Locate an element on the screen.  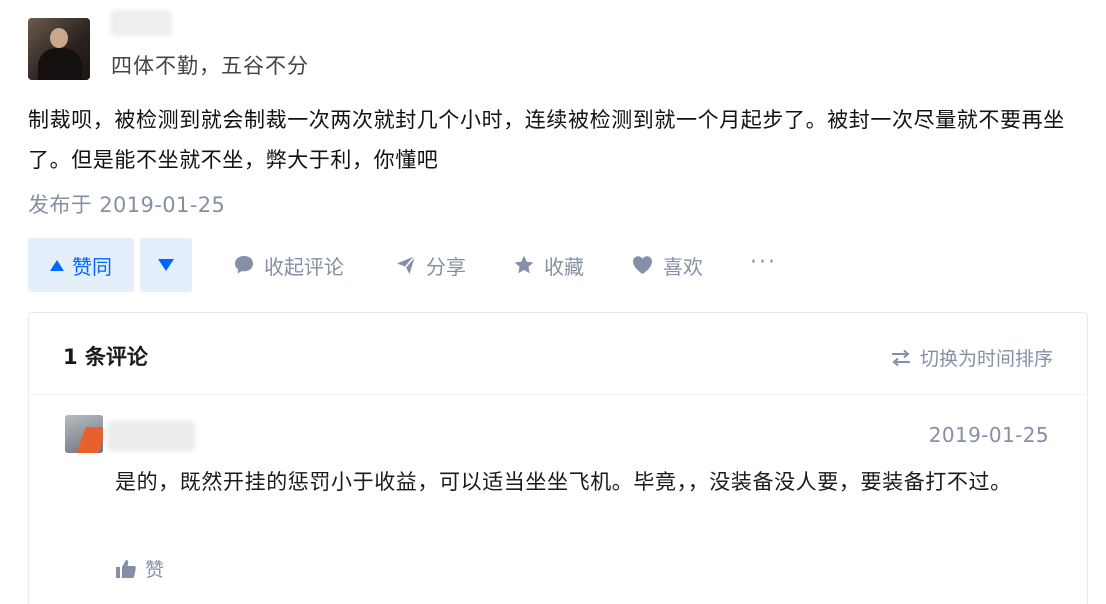
downvote-button is located at coordinates (166, 265).